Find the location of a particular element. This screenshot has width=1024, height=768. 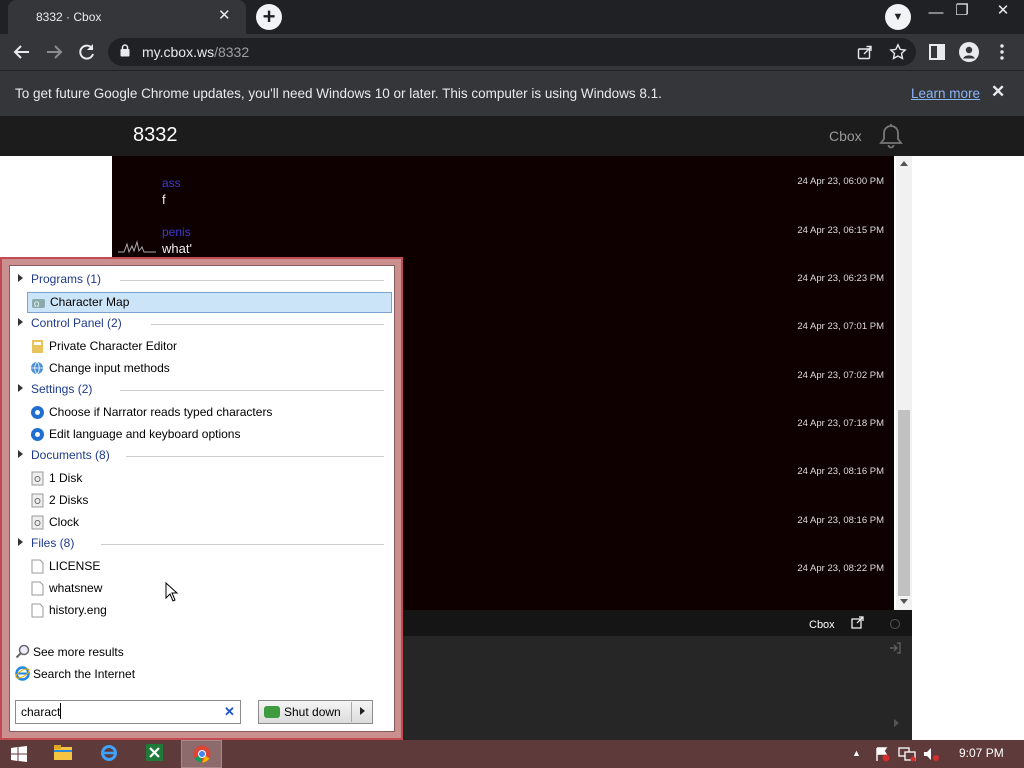

bell-icon is located at coordinates (891, 136).